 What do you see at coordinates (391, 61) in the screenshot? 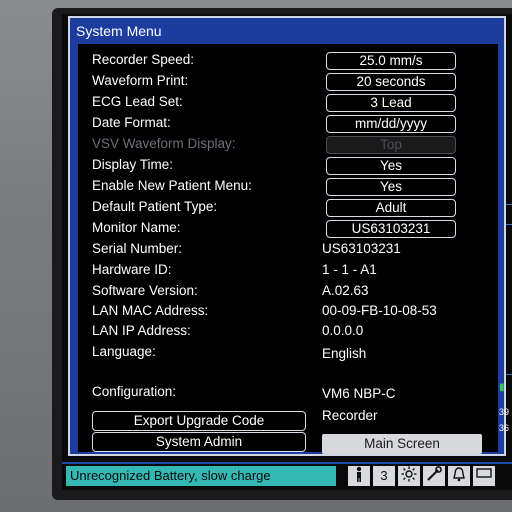
I see `recorder-speed-field: 25.0 mm/s` at bounding box center [391, 61].